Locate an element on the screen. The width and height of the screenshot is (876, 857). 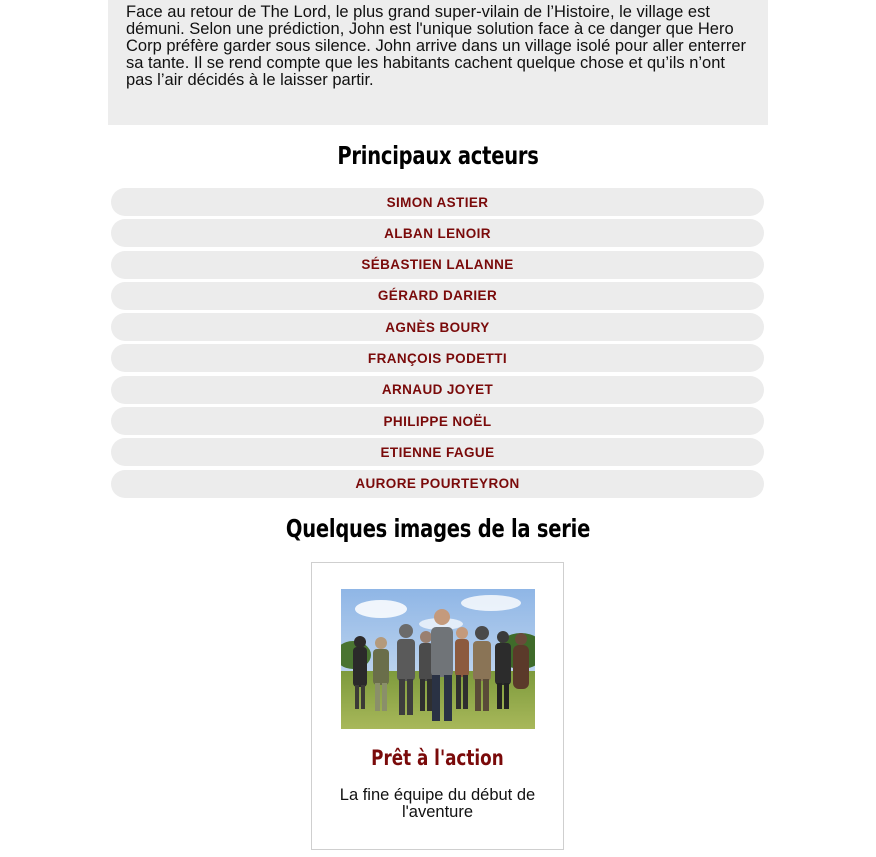
series-photo is located at coordinates (438, 659).